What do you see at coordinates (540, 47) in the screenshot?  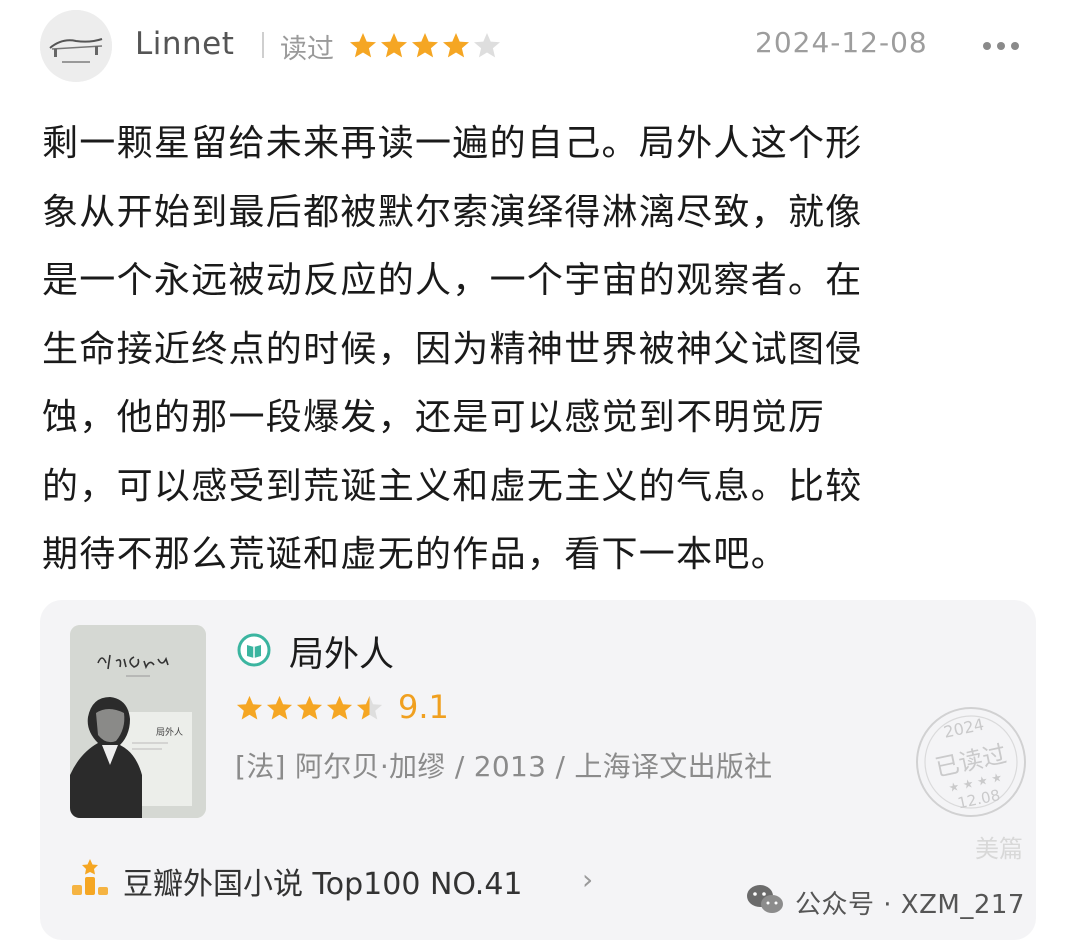 I see `review-header: Linnet 读过 2024-12-08` at bounding box center [540, 47].